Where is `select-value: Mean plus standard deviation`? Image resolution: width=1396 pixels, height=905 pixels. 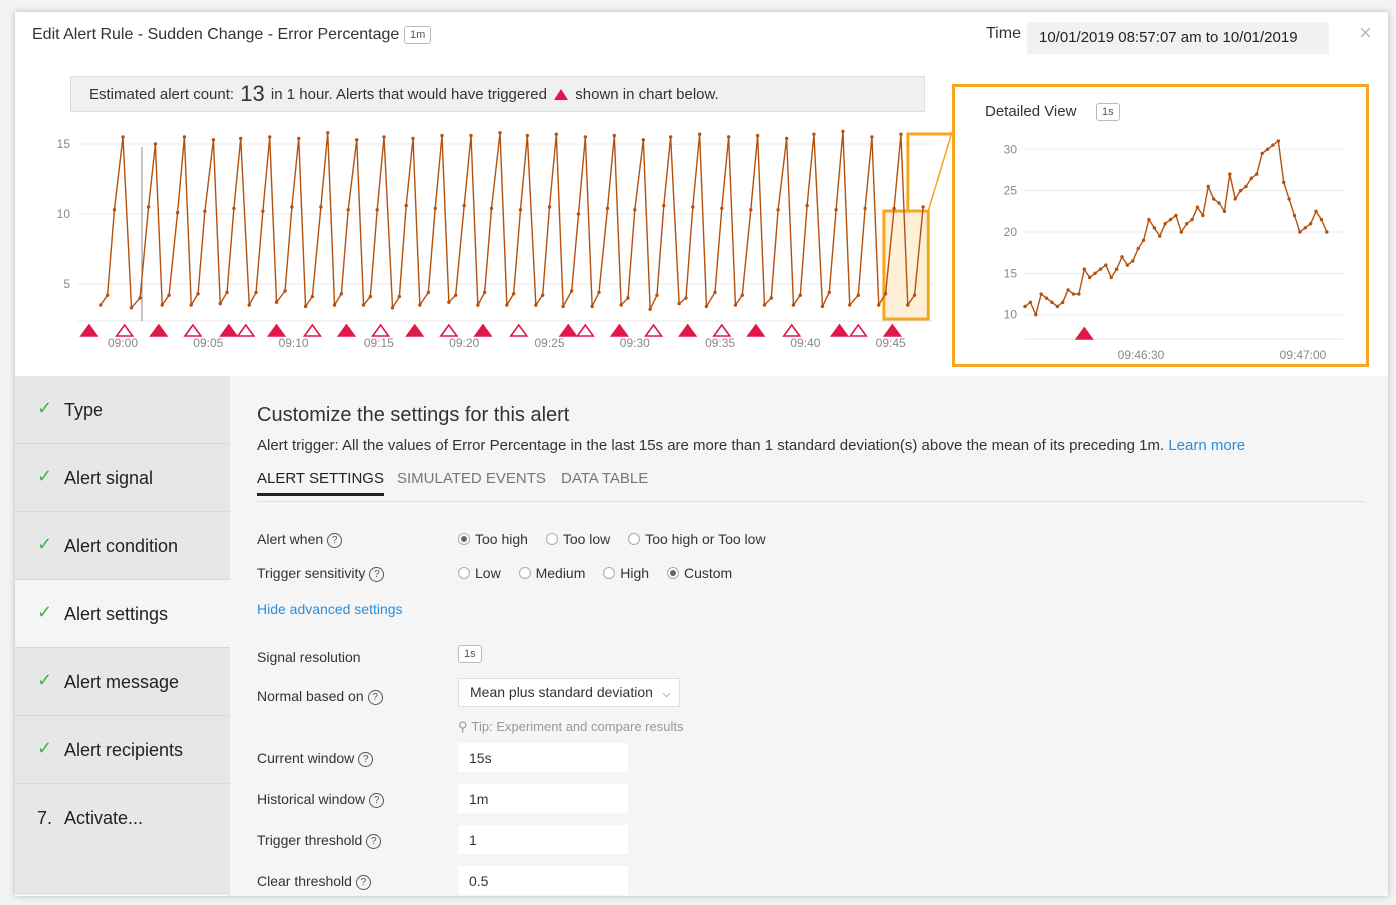 select-value: Mean plus standard deviation is located at coordinates (561, 692).